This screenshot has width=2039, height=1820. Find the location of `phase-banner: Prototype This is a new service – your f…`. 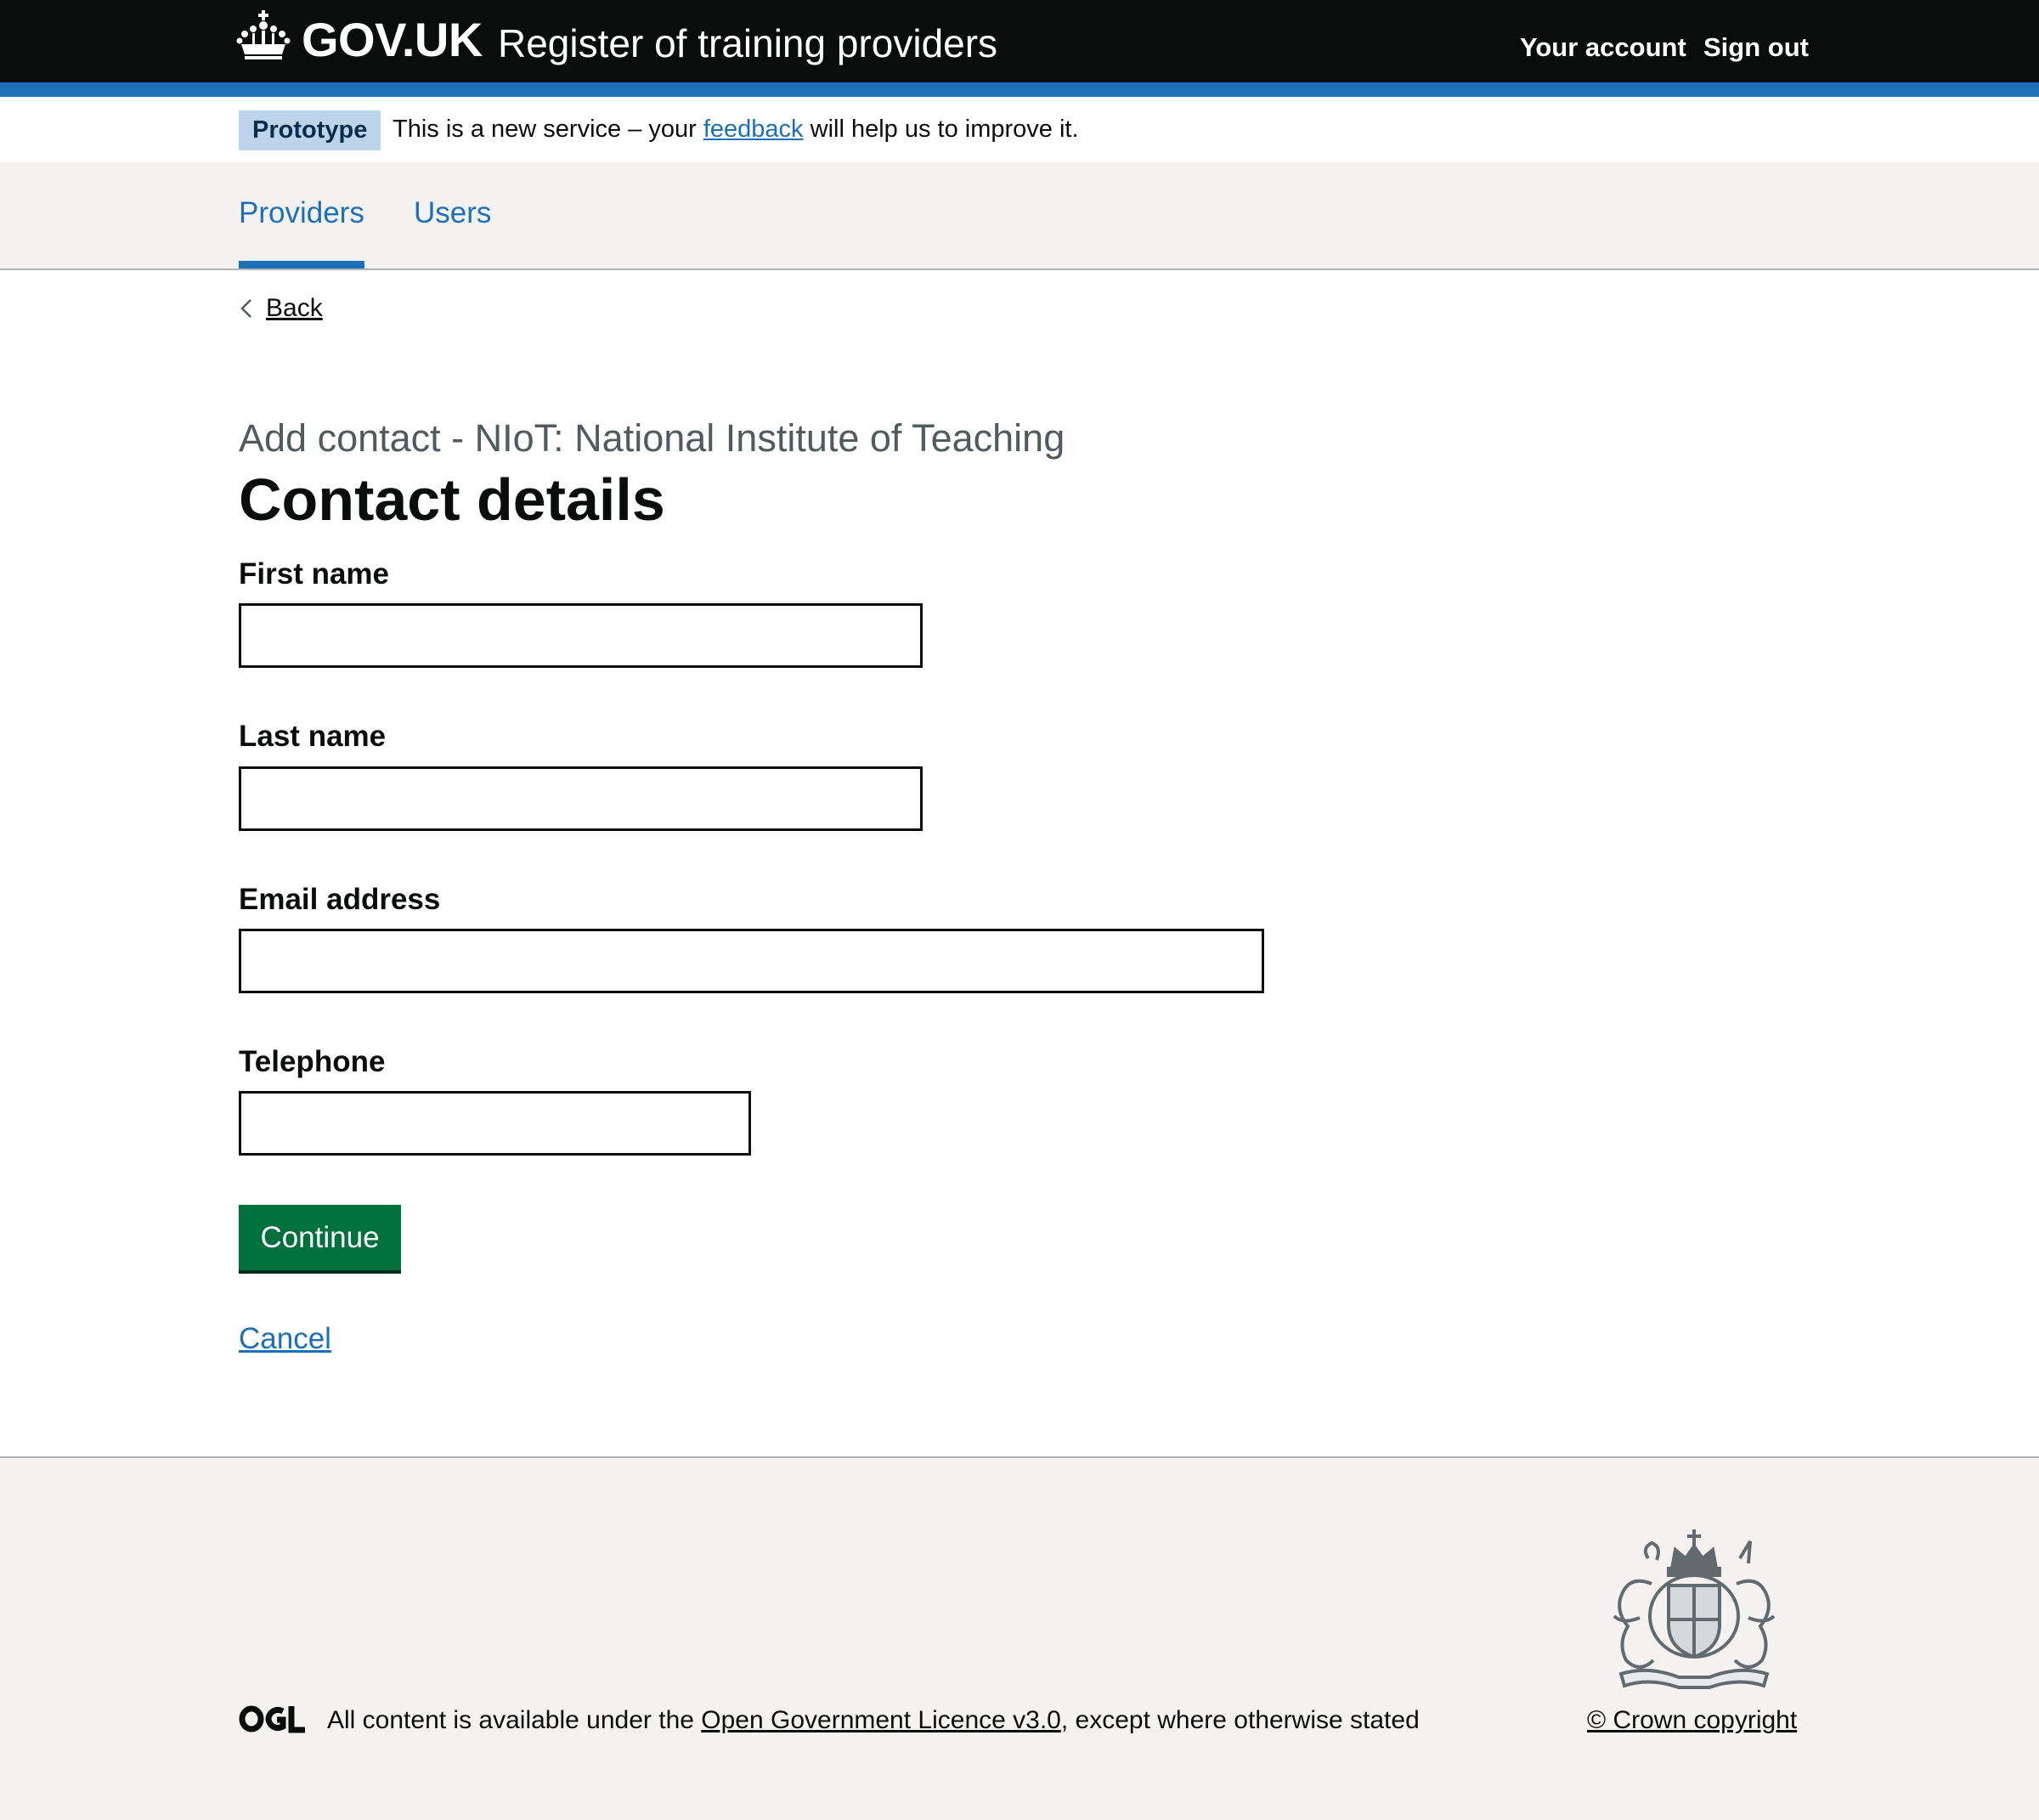

phase-banner: Prototype This is a new service – your f… is located at coordinates (1019, 129).